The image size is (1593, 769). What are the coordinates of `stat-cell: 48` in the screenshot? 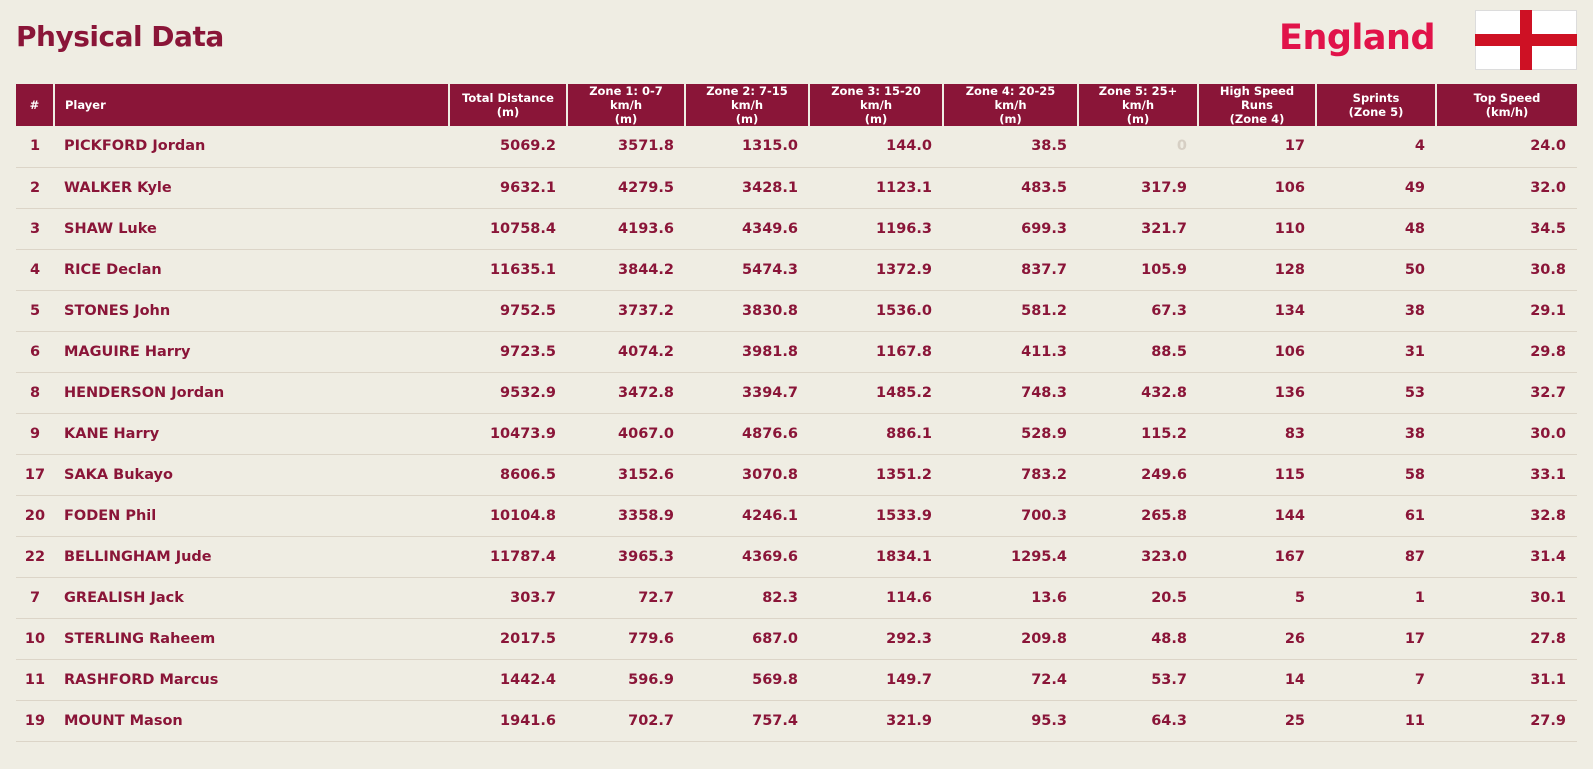 It's located at (1376, 229).